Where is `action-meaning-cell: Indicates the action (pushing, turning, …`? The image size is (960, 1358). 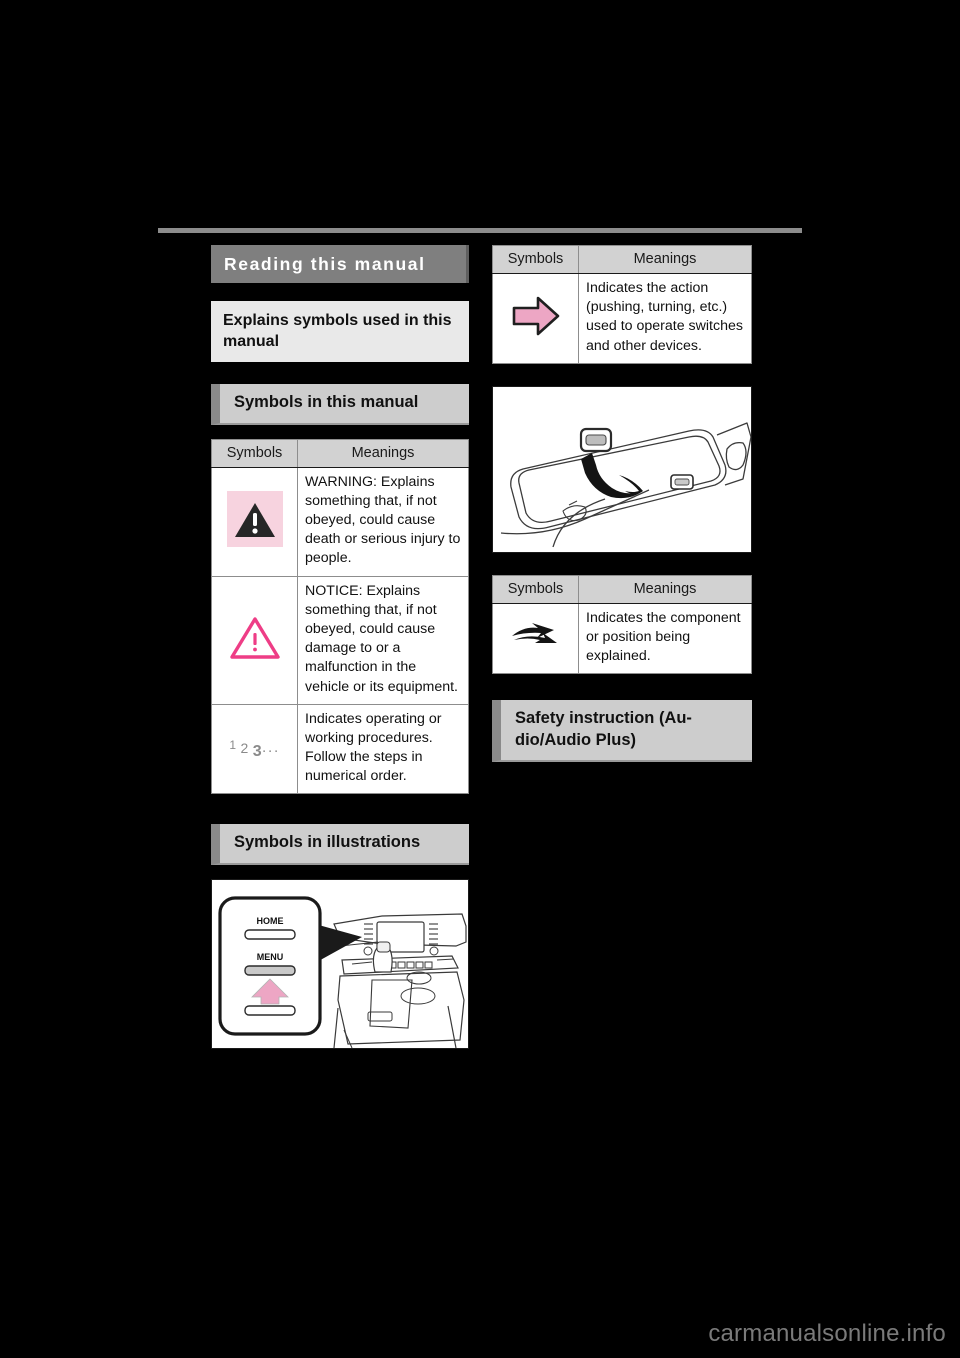
action-meaning-cell: Indicates the action (pushing, turning, … is located at coordinates (665, 318).